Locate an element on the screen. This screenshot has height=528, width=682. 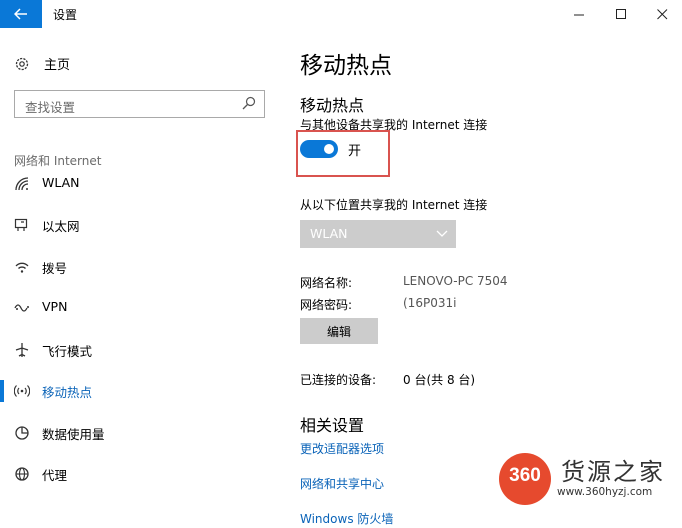
link-network-sharing-center: 网络和共享中心 is located at coordinates (342, 483).